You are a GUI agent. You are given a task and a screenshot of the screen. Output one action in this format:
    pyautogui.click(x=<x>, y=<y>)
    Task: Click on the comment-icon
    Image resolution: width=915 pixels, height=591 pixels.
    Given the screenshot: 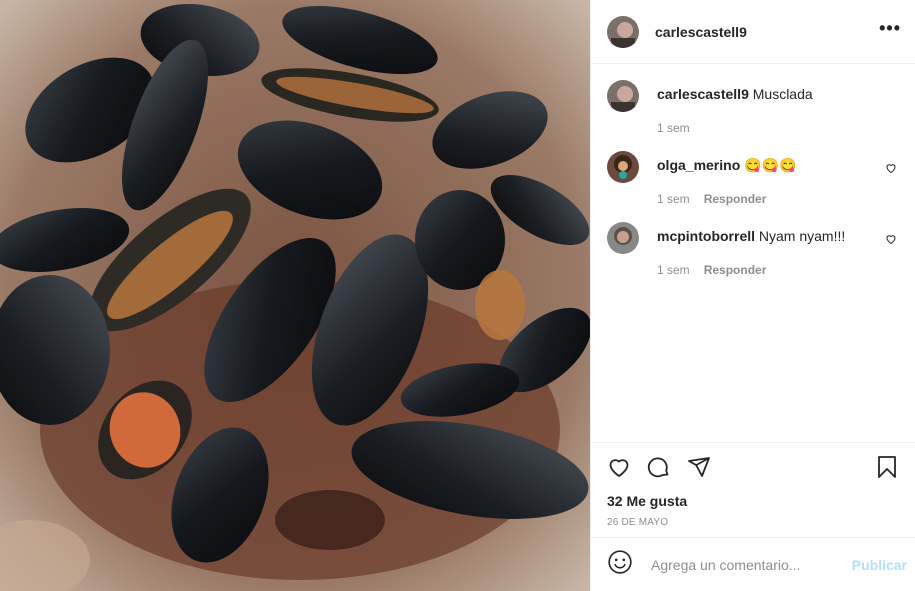 What is the action you would take?
    pyautogui.click(x=659, y=469)
    